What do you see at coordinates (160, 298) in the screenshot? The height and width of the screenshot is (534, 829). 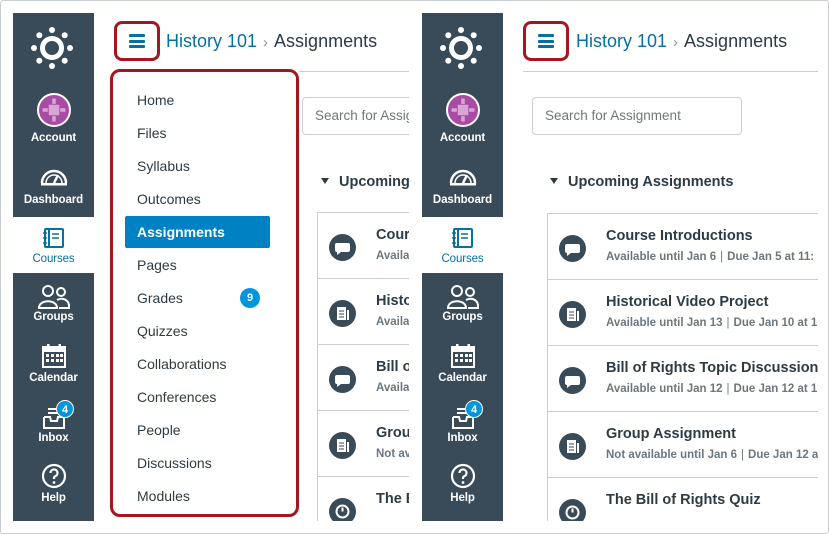 I see `course-nav-grades-label: Grades` at bounding box center [160, 298].